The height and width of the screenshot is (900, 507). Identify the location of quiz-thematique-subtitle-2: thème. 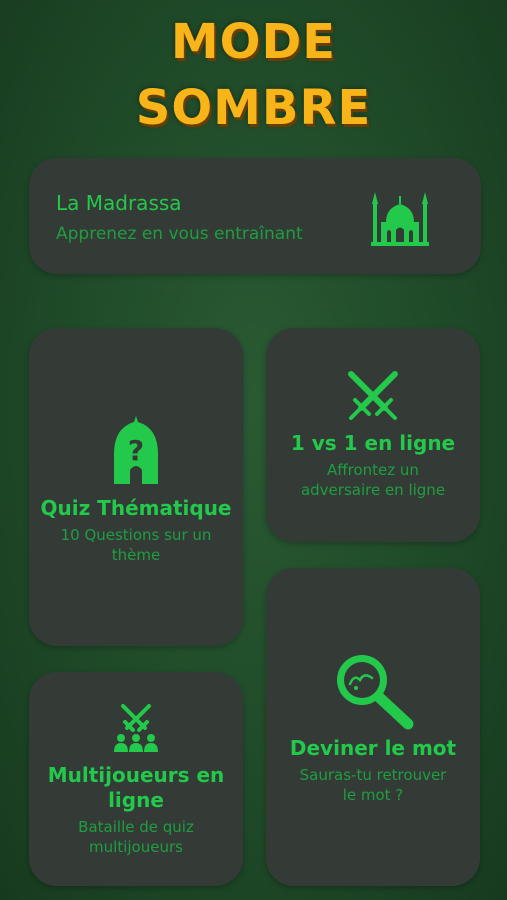
(136, 555).